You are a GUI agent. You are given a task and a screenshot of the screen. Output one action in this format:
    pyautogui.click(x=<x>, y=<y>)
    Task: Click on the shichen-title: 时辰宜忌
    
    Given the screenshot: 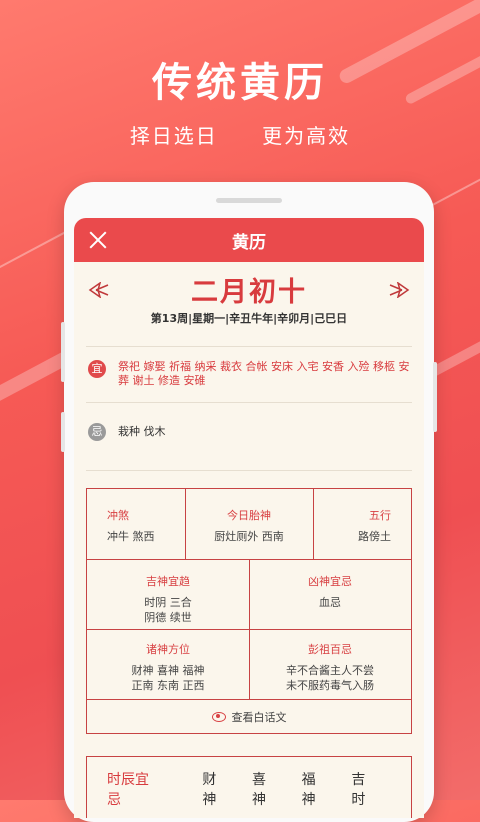 What is the action you would take?
    pyautogui.click(x=128, y=790)
    